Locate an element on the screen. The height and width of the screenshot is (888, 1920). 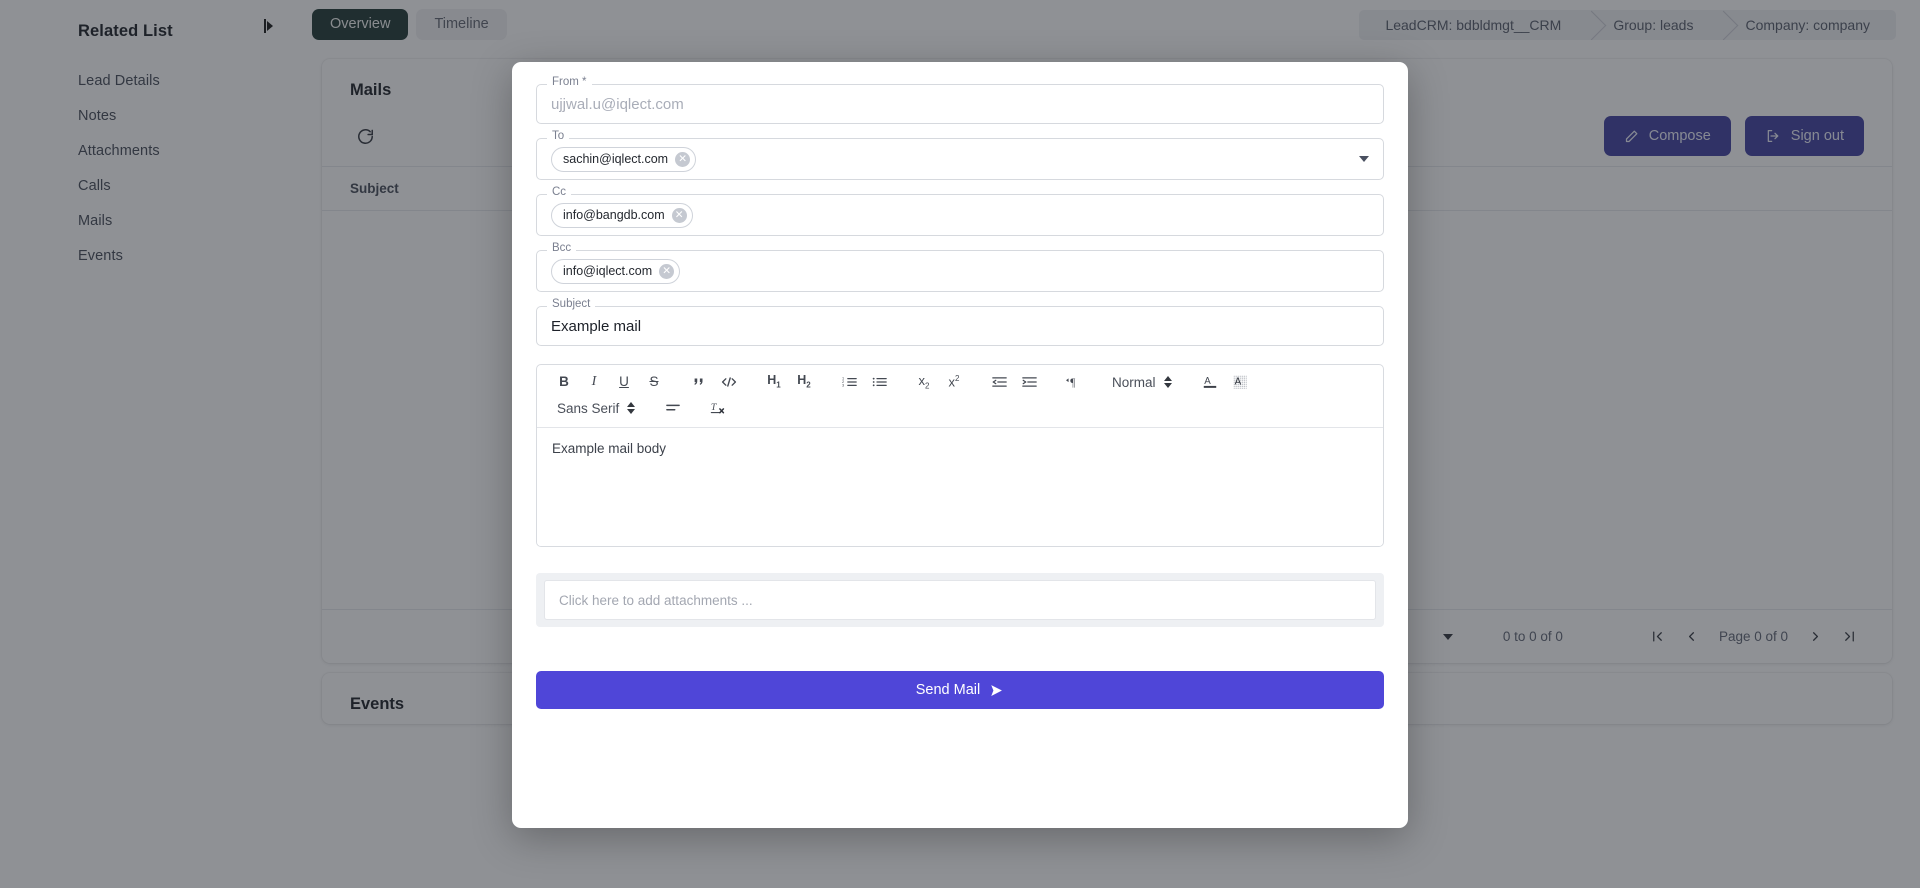
heading-2-icon: H2 is located at coordinates (804, 382).